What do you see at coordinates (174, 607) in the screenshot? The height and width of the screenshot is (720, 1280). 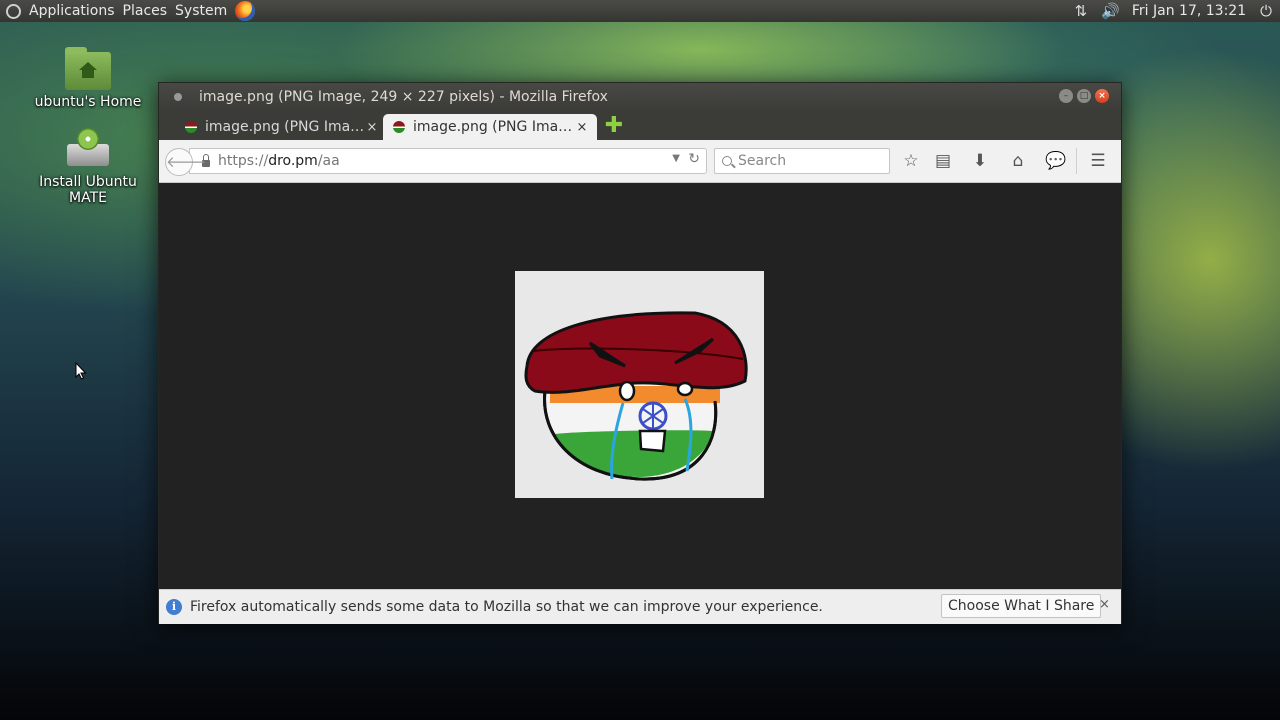 I see `info-icon: i` at bounding box center [174, 607].